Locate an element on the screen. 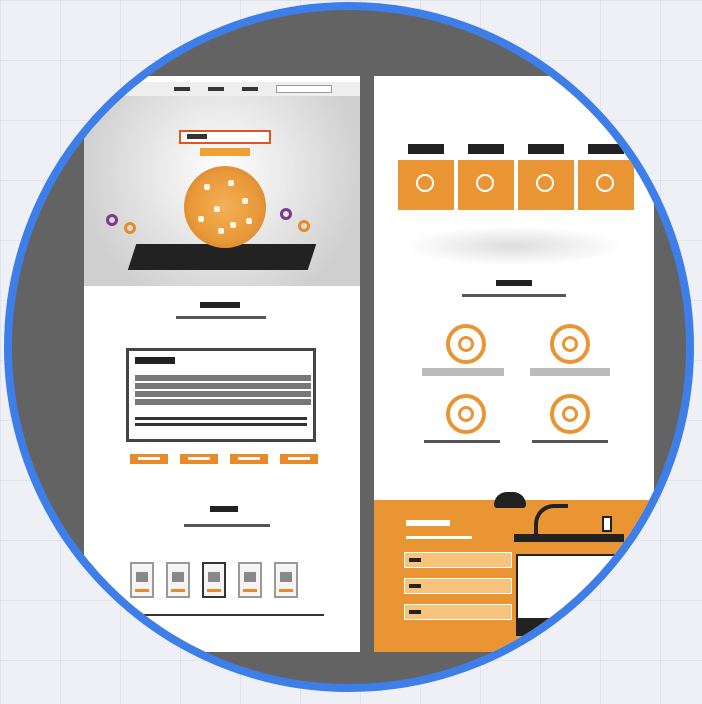 This screenshot has height=704, width=702. pizza-icon is located at coordinates (225, 207).